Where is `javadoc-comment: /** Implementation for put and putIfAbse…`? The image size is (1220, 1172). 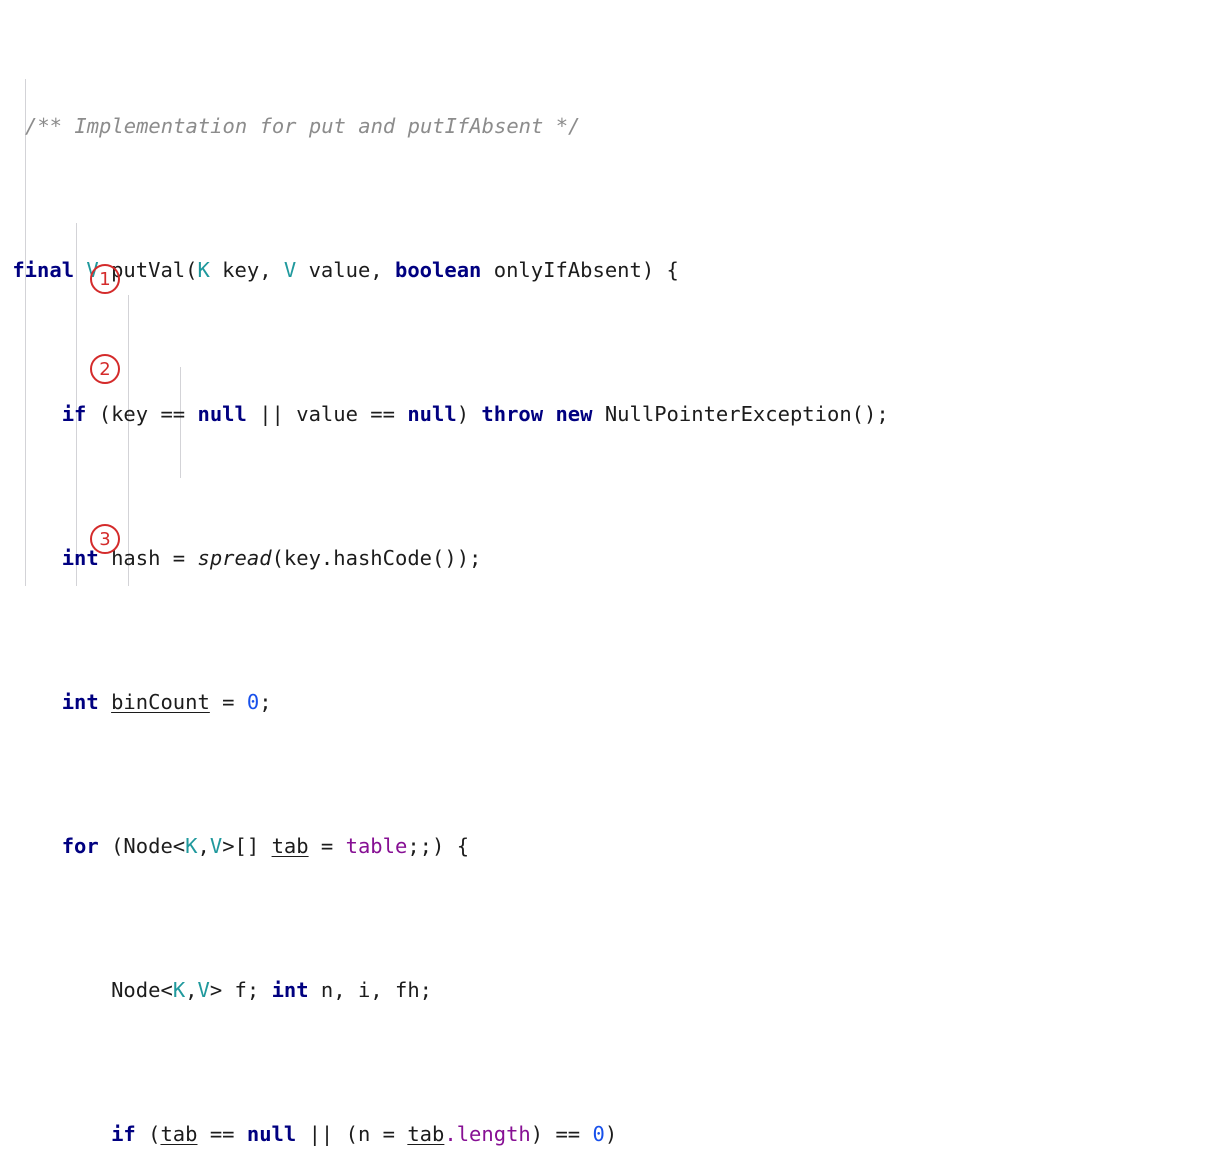 javadoc-comment: /** Implementation for put and putIfAbse… is located at coordinates (303, 126).